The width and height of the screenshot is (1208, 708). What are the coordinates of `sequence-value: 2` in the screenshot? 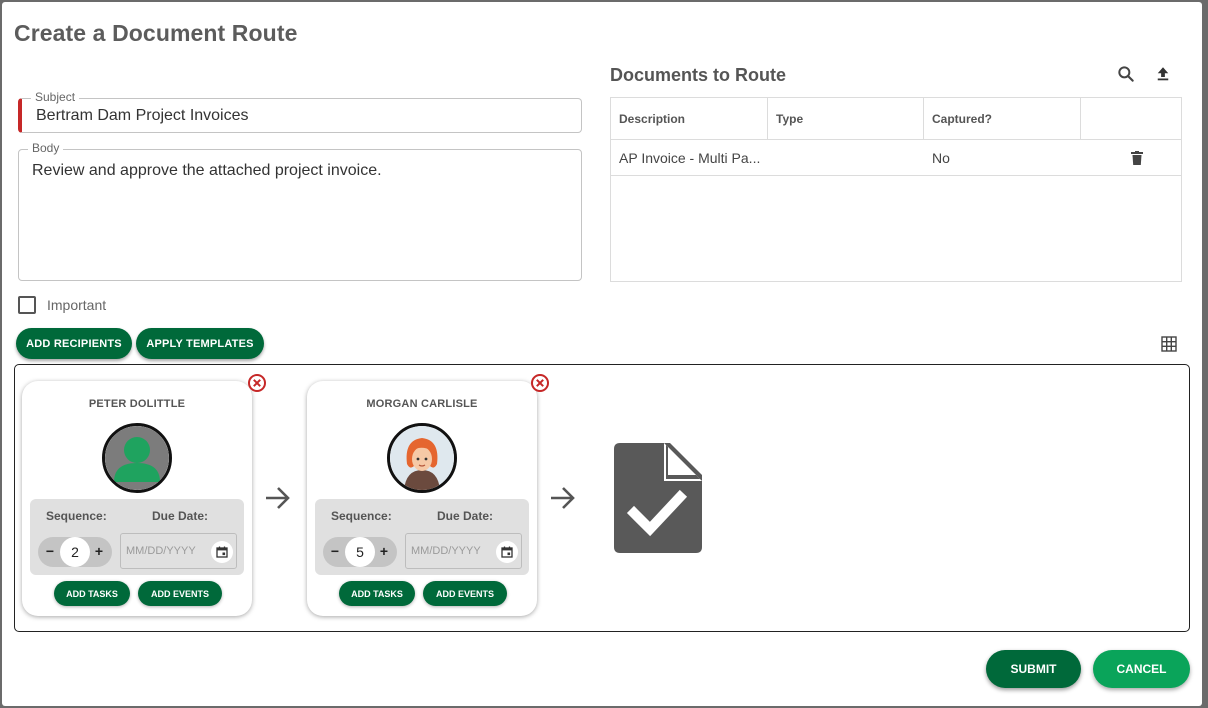 It's located at (75, 552).